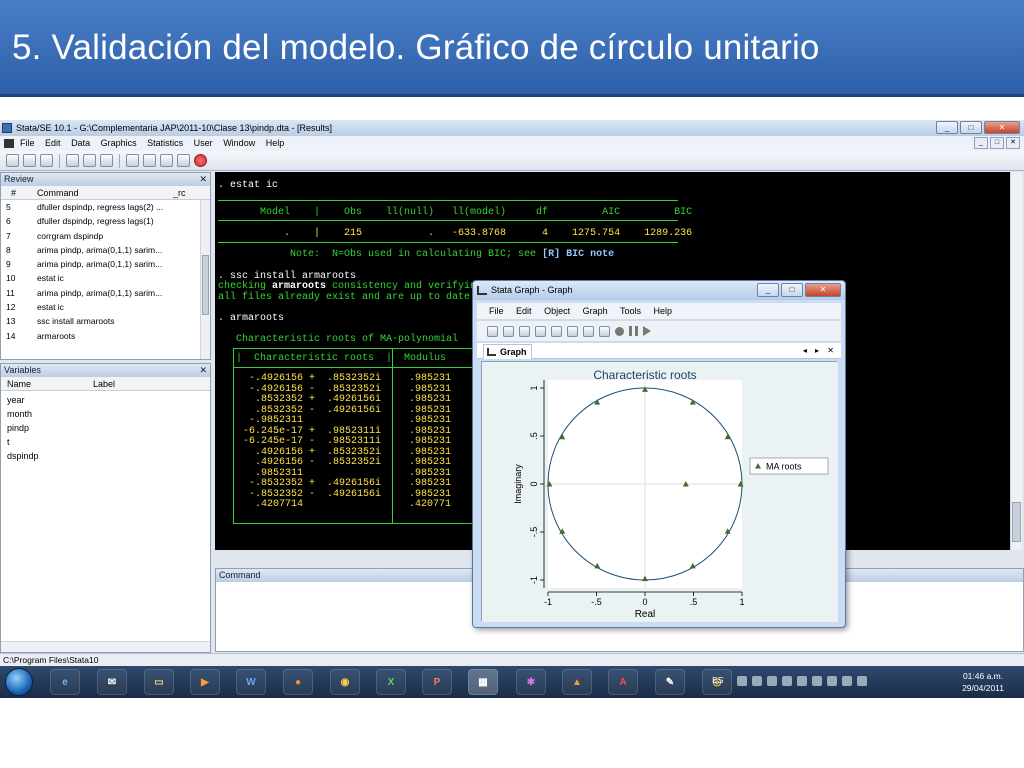  What do you see at coordinates (239, 143) in the screenshot?
I see `menu-window: Window` at bounding box center [239, 143].